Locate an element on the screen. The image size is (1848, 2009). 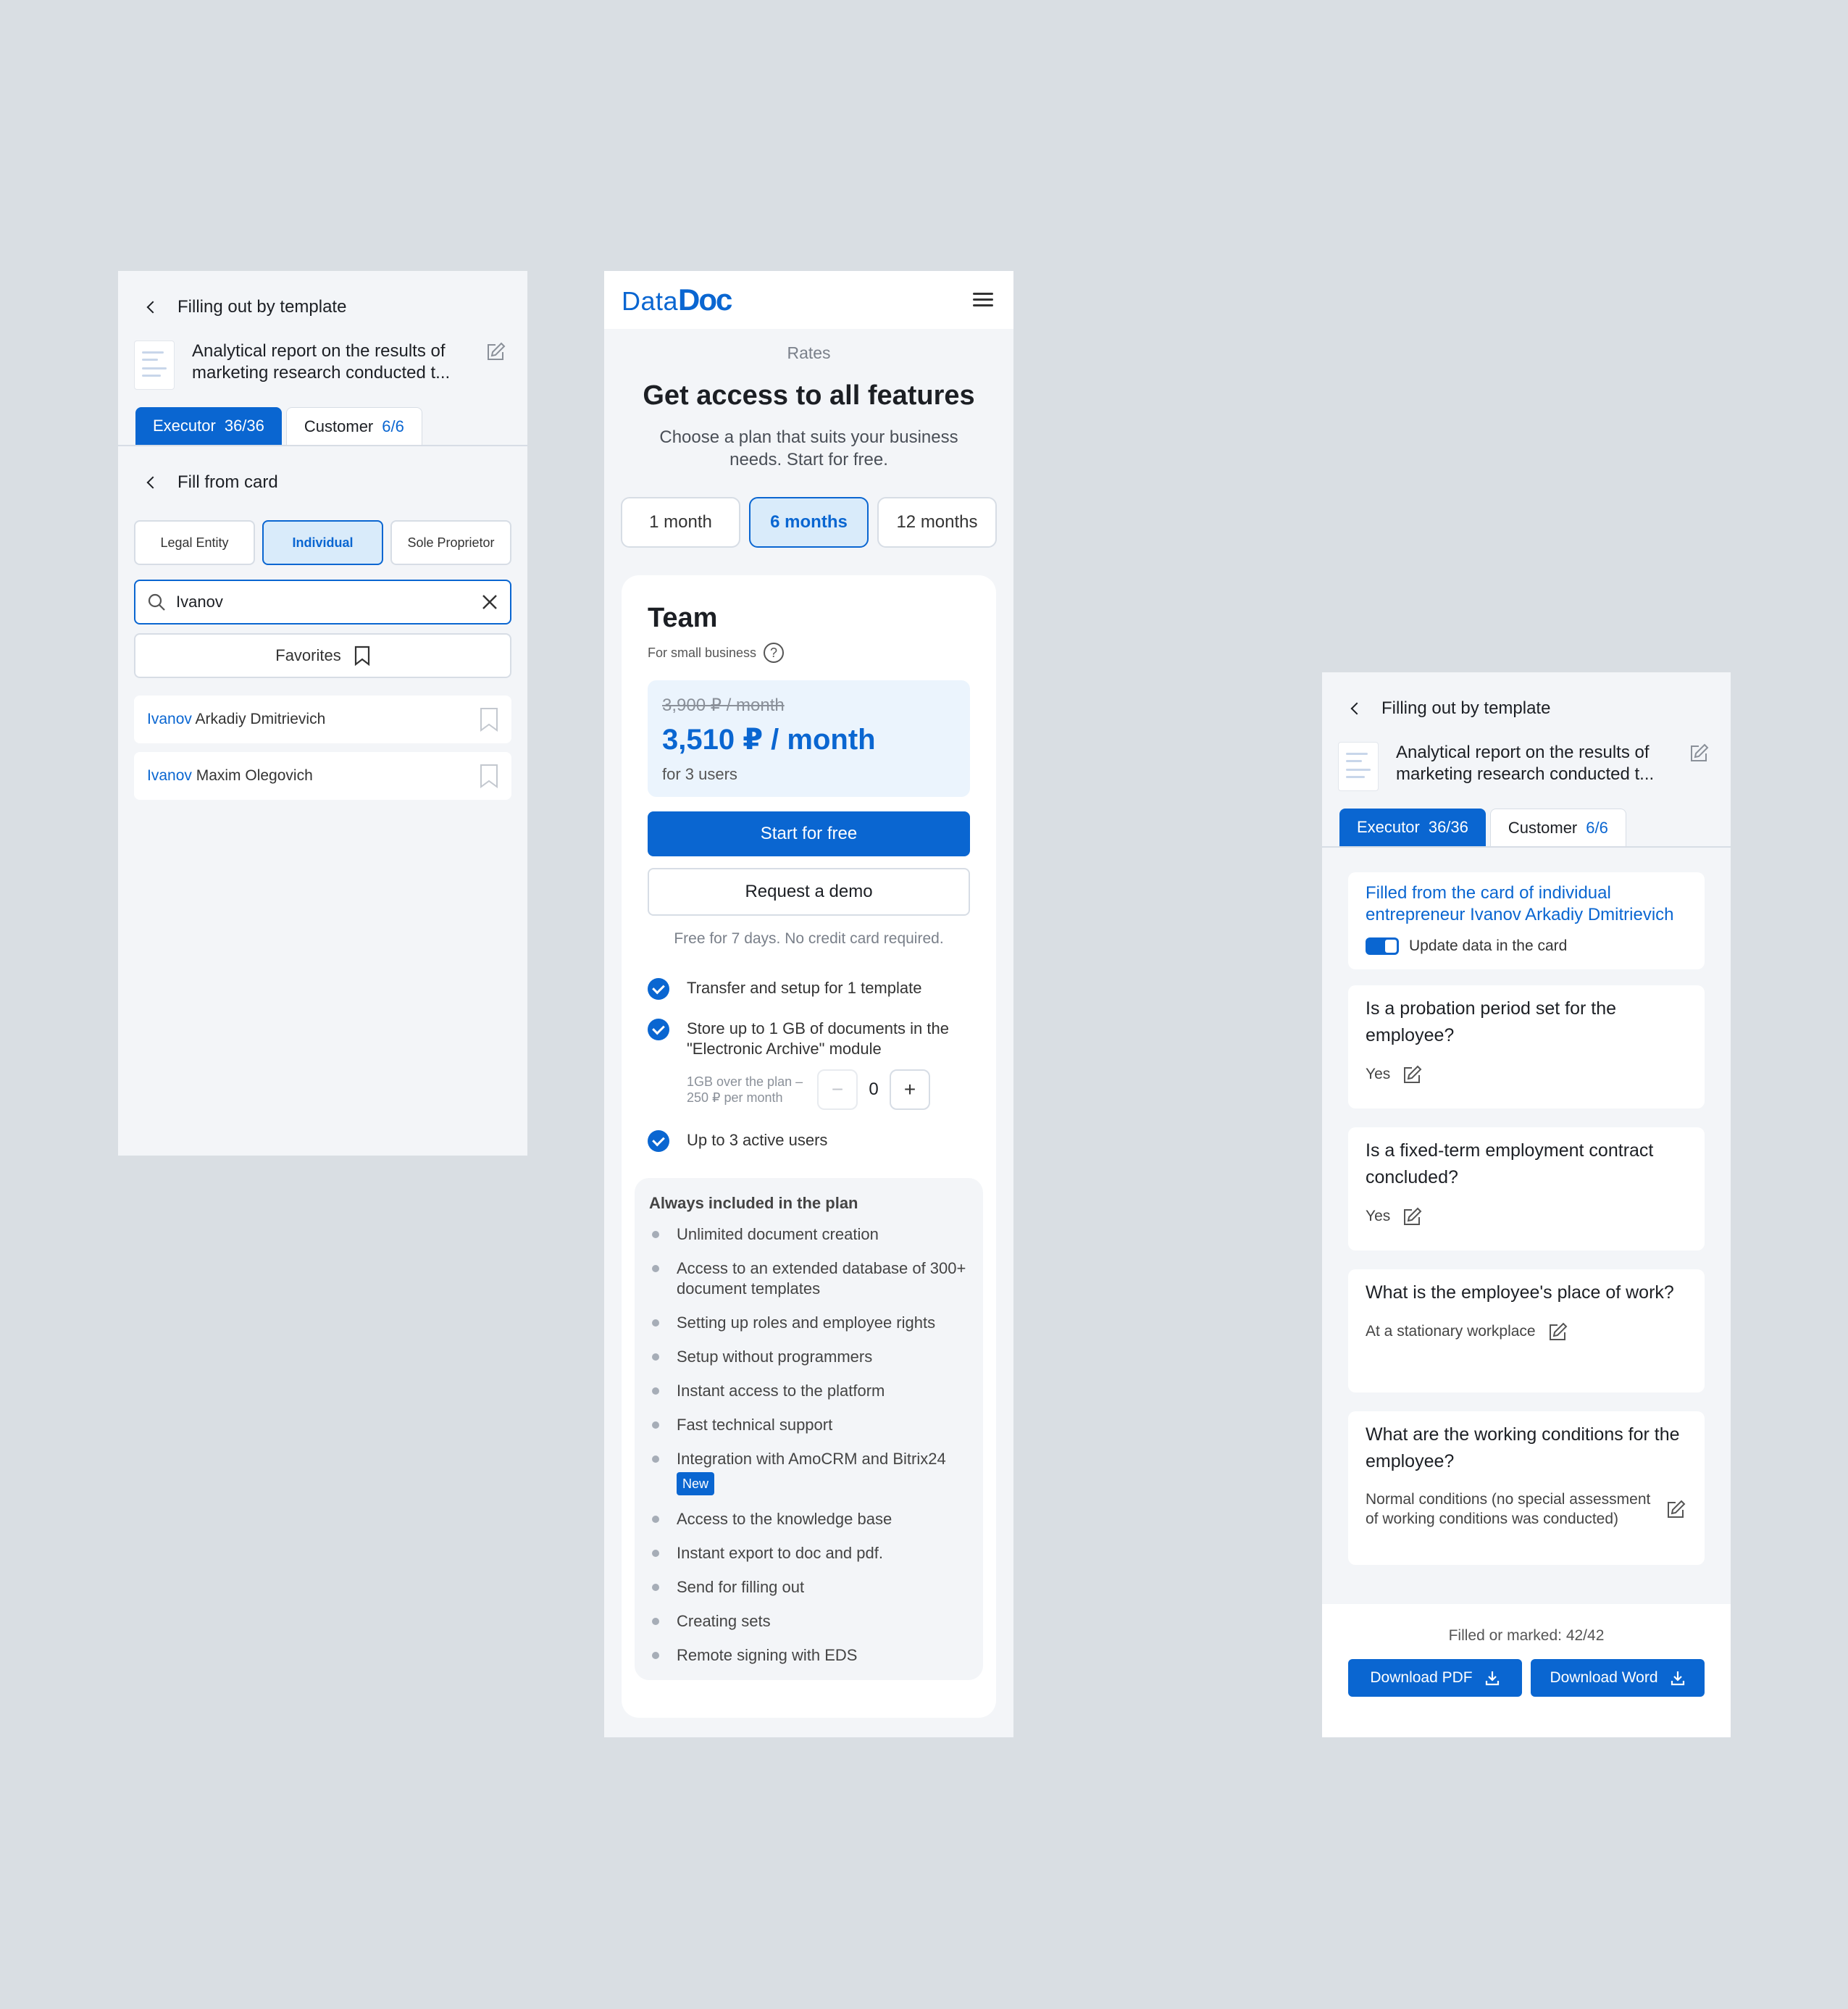
datadoc-logo: DataDoc is located at coordinates (677, 300).